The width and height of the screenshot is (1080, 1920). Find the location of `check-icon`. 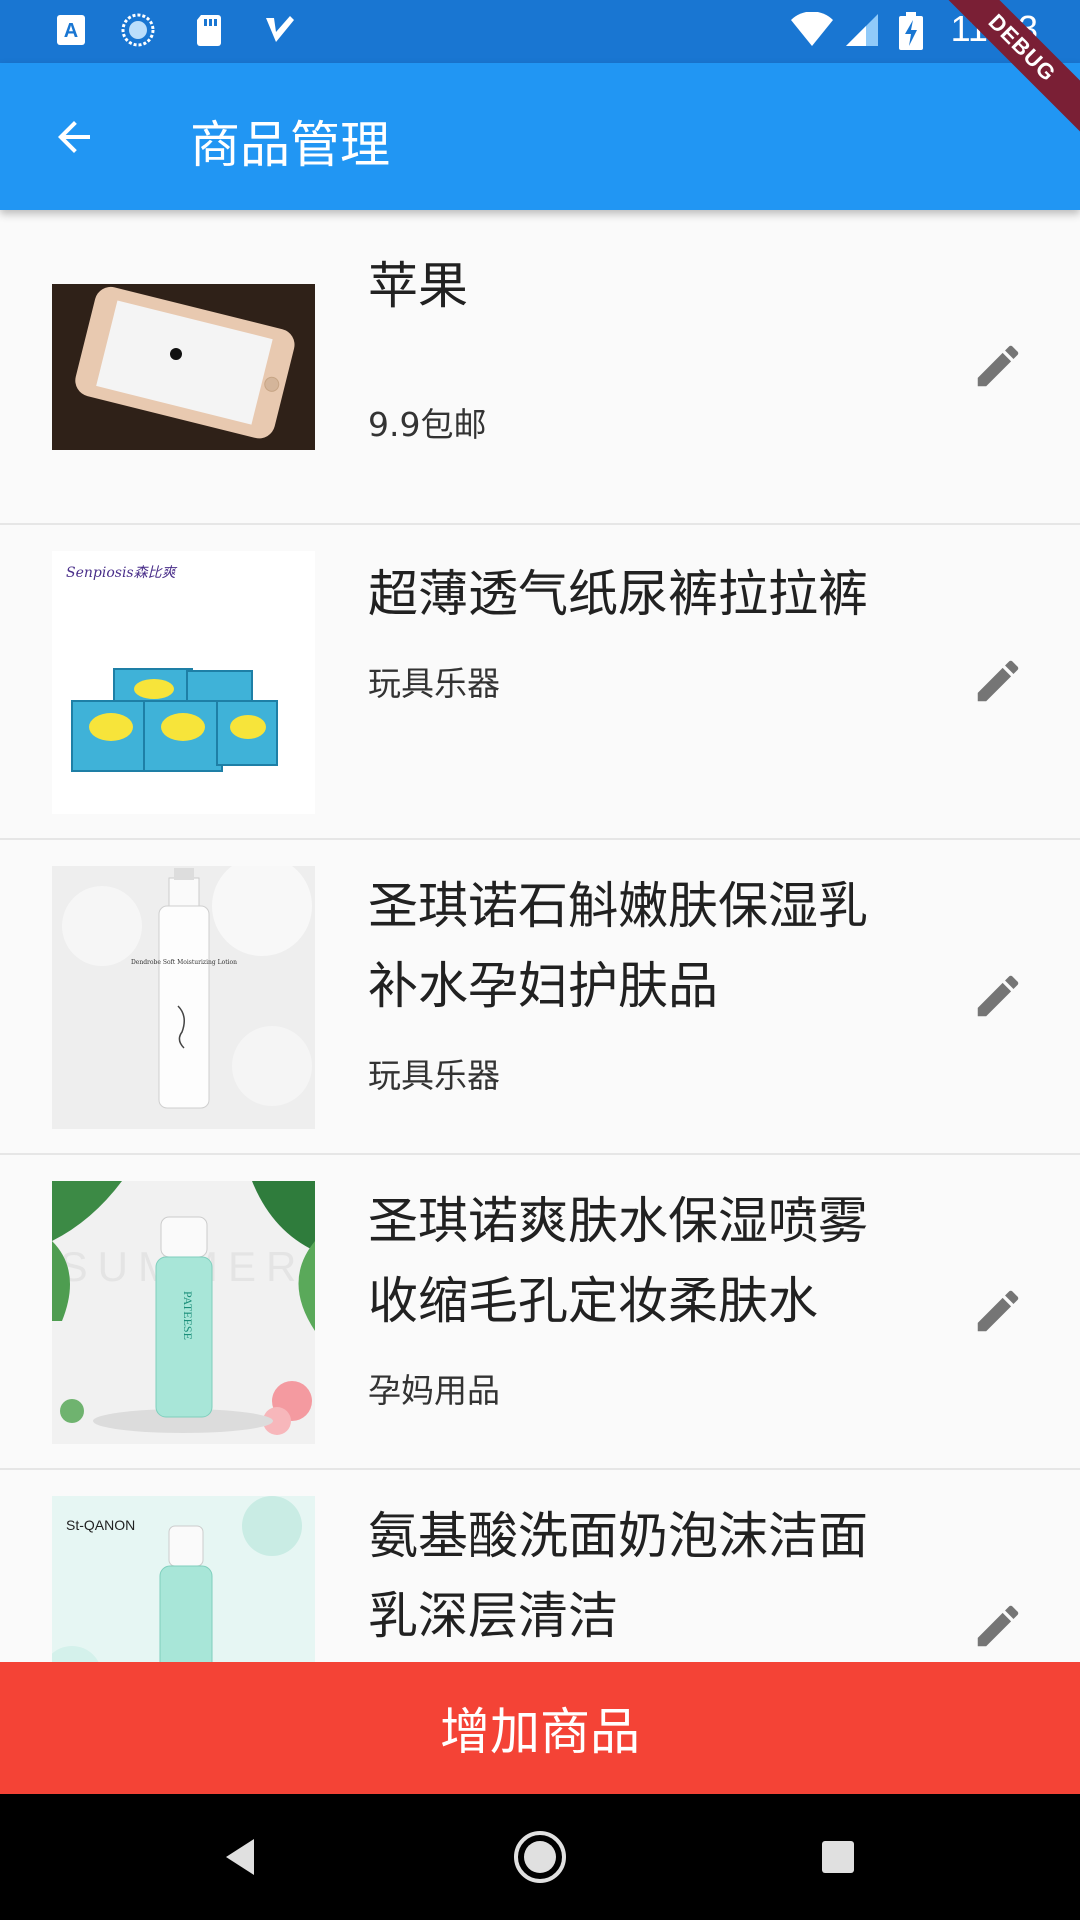

check-icon is located at coordinates (280, 30).